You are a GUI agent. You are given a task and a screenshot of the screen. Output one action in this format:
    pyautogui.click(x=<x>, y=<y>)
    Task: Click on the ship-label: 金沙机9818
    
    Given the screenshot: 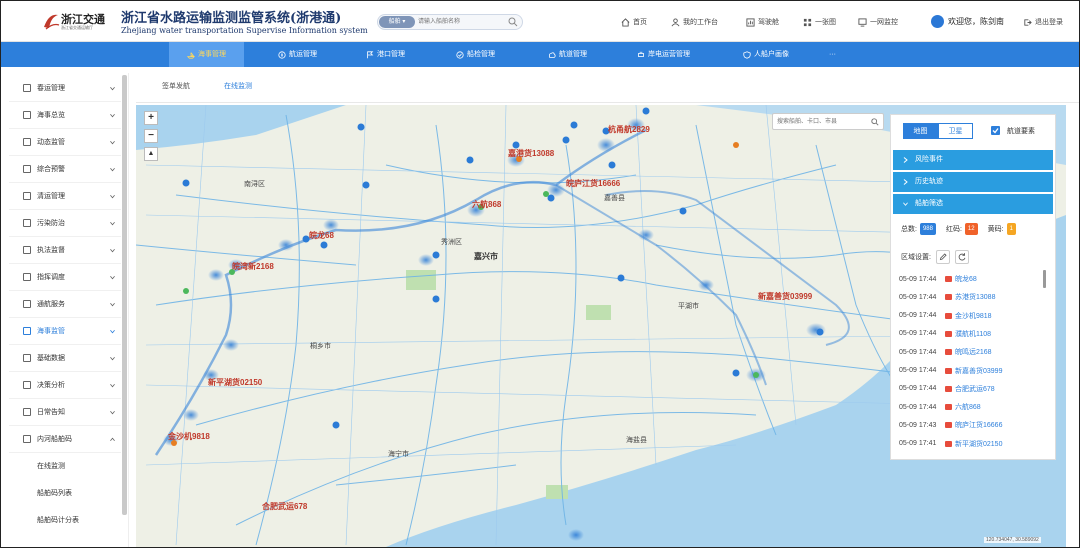 What is the action you would take?
    pyautogui.click(x=189, y=436)
    